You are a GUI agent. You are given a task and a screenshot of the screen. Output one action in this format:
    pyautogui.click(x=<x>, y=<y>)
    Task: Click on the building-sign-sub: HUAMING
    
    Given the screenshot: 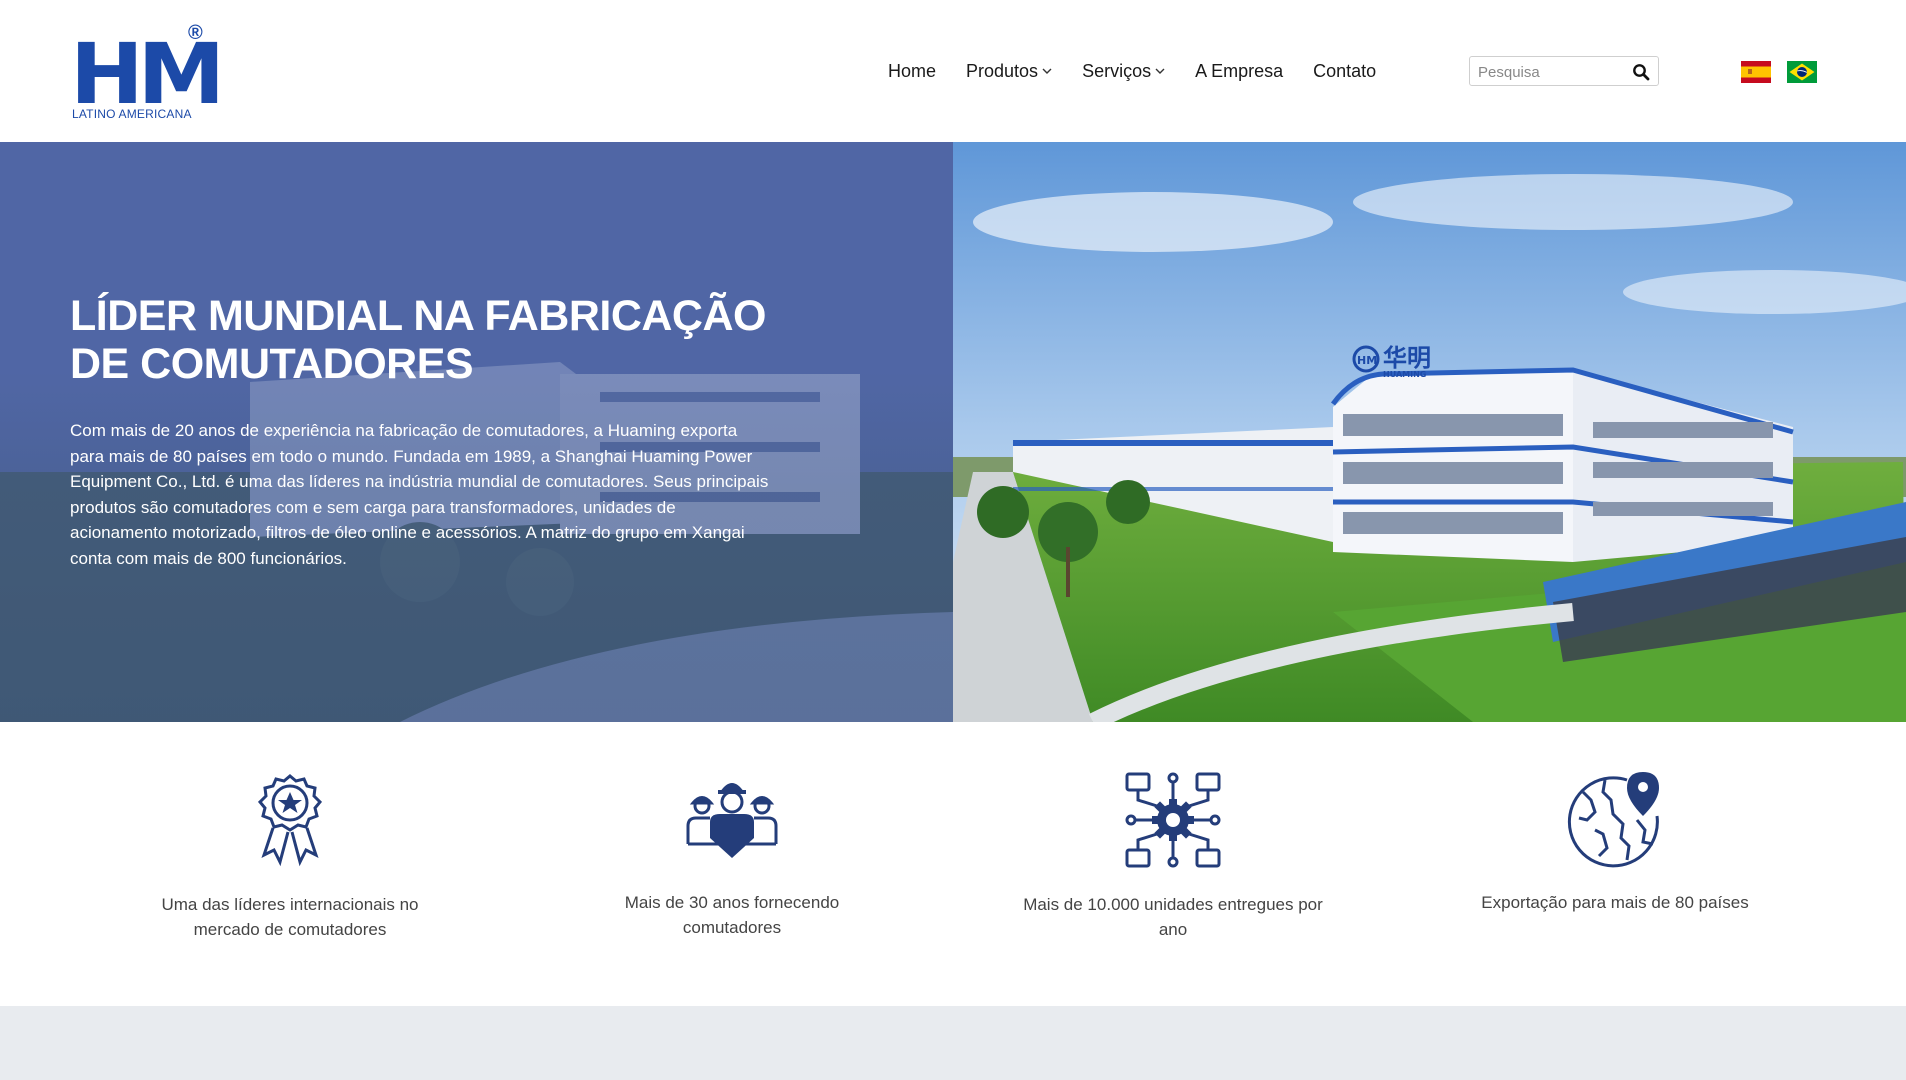 What is the action you would take?
    pyautogui.click(x=1404, y=374)
    